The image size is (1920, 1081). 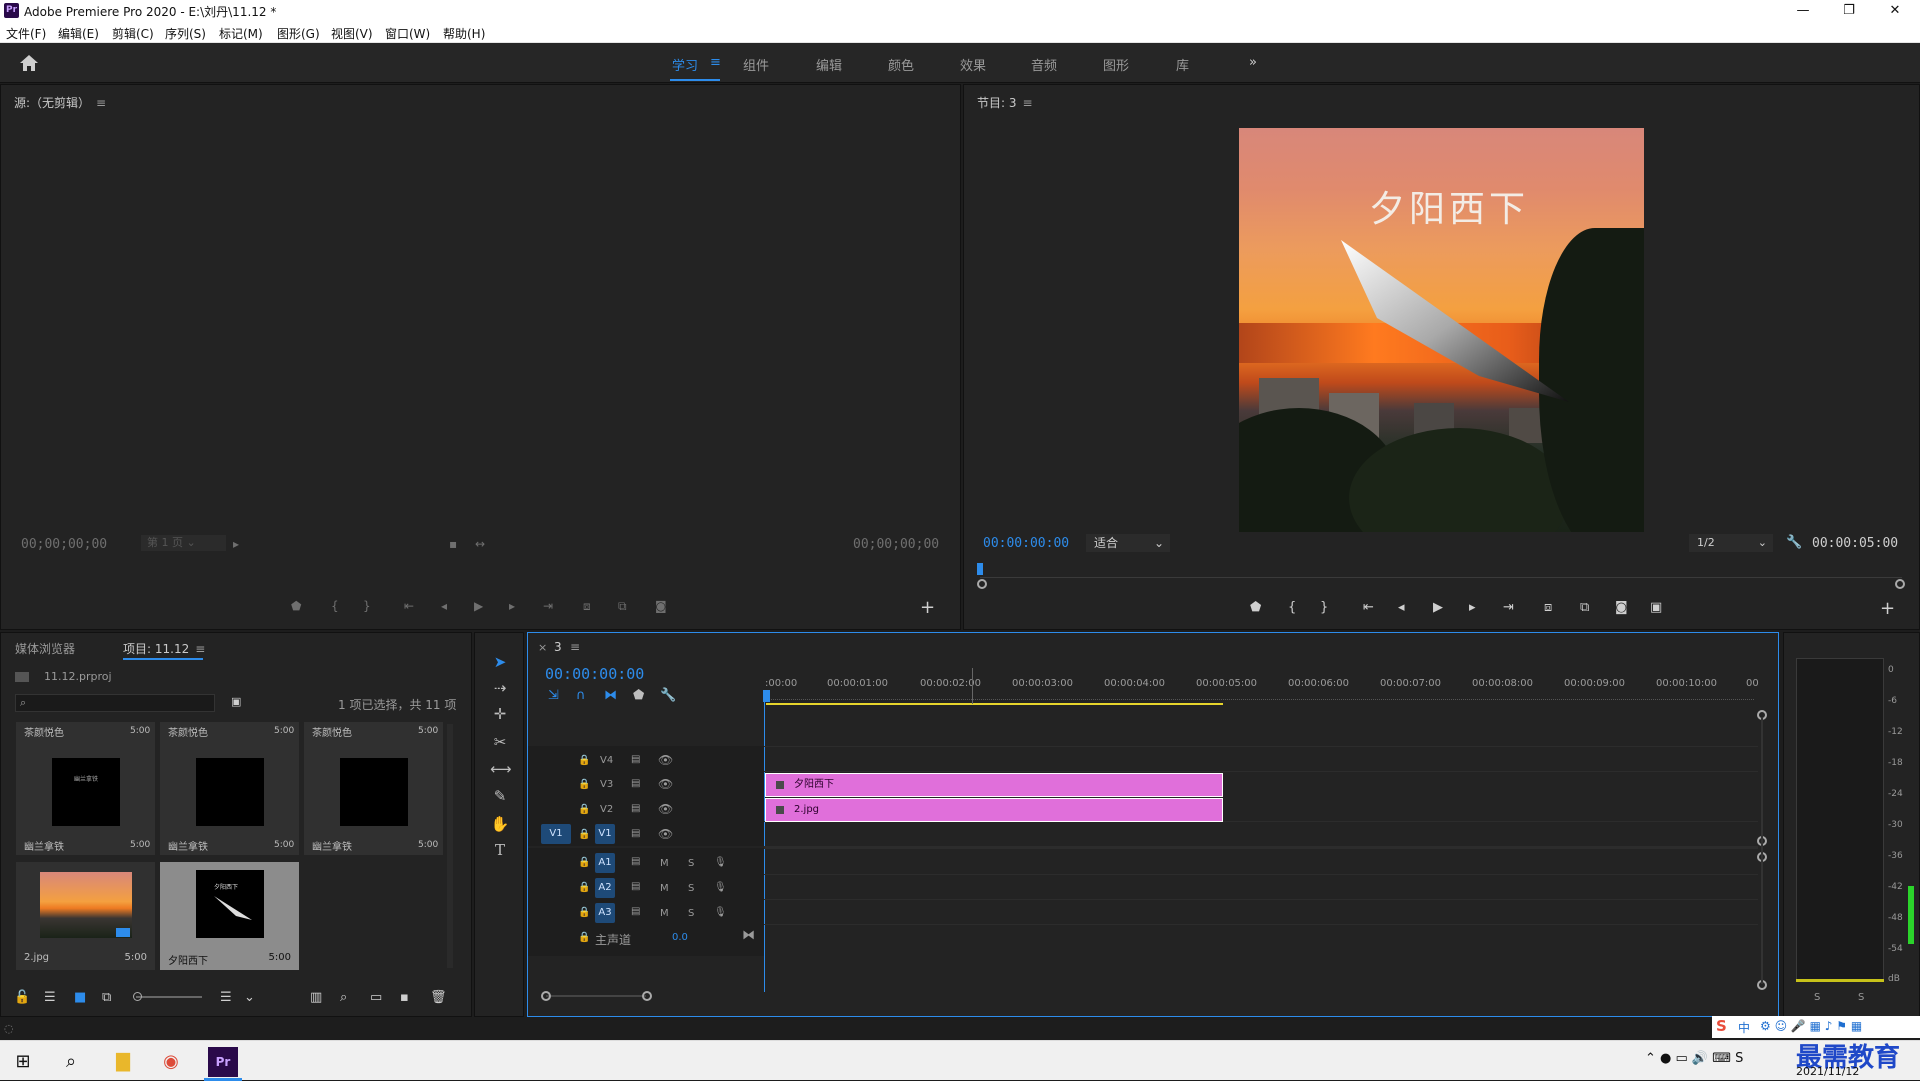 I want to click on workspace-tab-libraries: 库, so click(x=1182, y=64).